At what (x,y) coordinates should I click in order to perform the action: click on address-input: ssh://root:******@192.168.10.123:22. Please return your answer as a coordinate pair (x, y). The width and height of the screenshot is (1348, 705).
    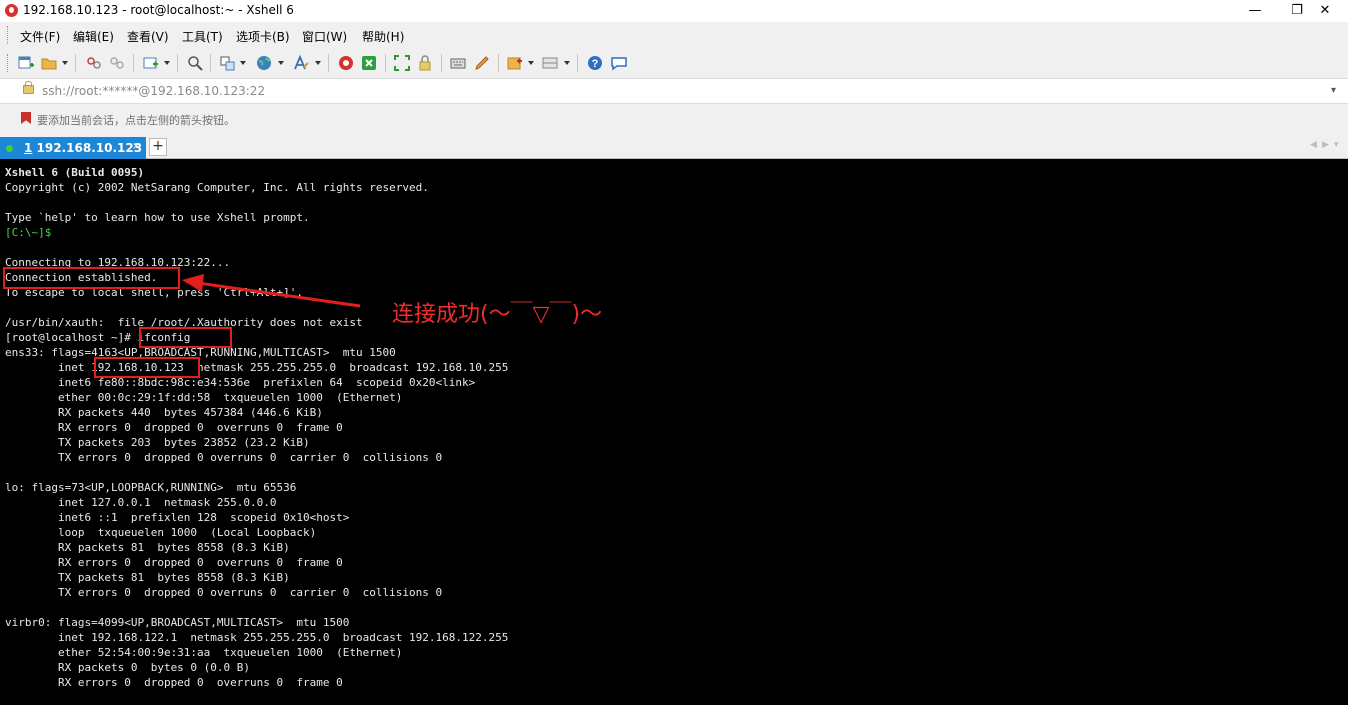
    Looking at the image, I should click on (153, 91).